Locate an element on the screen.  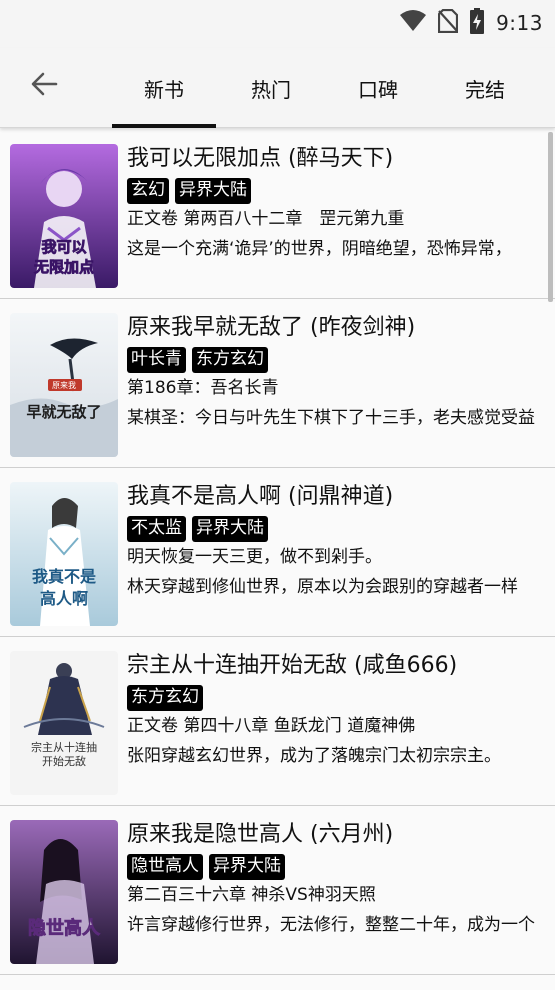
book-cover: 隐世高人 is located at coordinates (64, 892).